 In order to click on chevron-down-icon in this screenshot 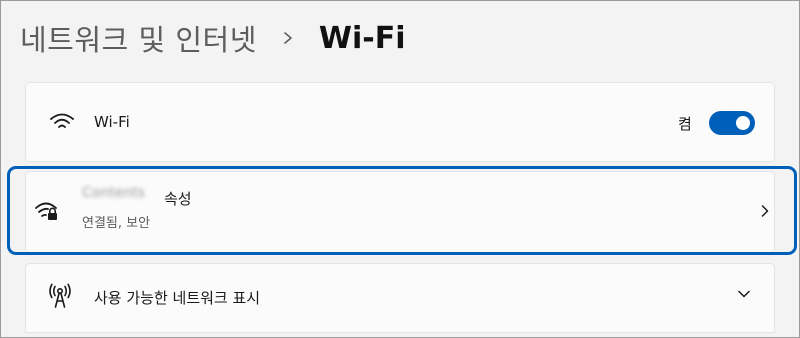, I will do `click(744, 294)`.